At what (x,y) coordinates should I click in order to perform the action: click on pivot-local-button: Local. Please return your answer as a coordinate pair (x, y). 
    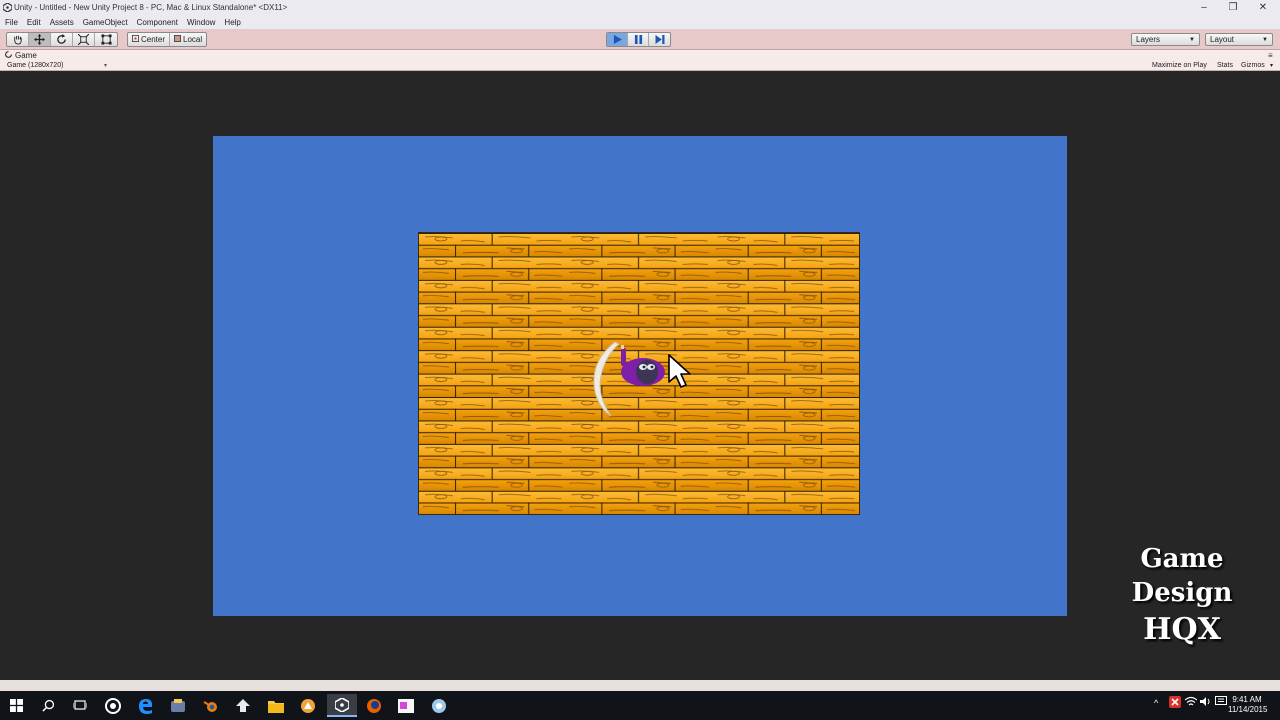
    Looking at the image, I should click on (188, 39).